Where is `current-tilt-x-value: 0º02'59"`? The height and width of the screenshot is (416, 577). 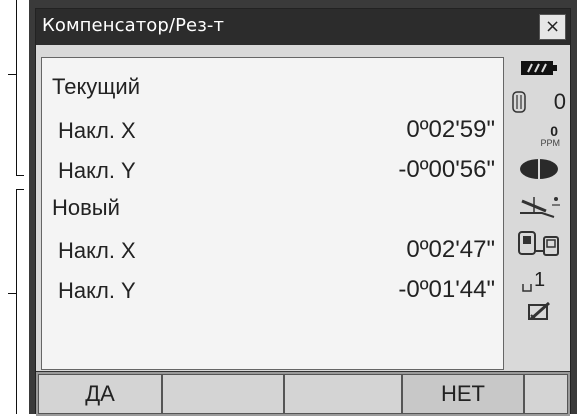
current-tilt-x-value: 0º02'59" is located at coordinates (450, 129).